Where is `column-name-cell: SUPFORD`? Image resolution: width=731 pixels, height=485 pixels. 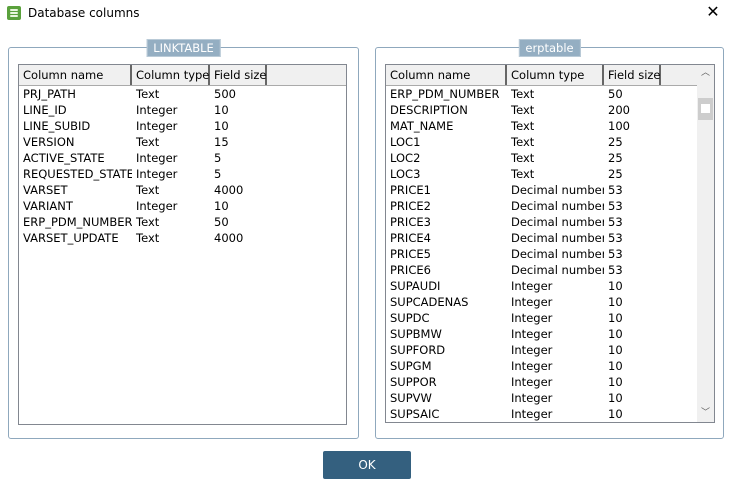 column-name-cell: SUPFORD is located at coordinates (418, 350).